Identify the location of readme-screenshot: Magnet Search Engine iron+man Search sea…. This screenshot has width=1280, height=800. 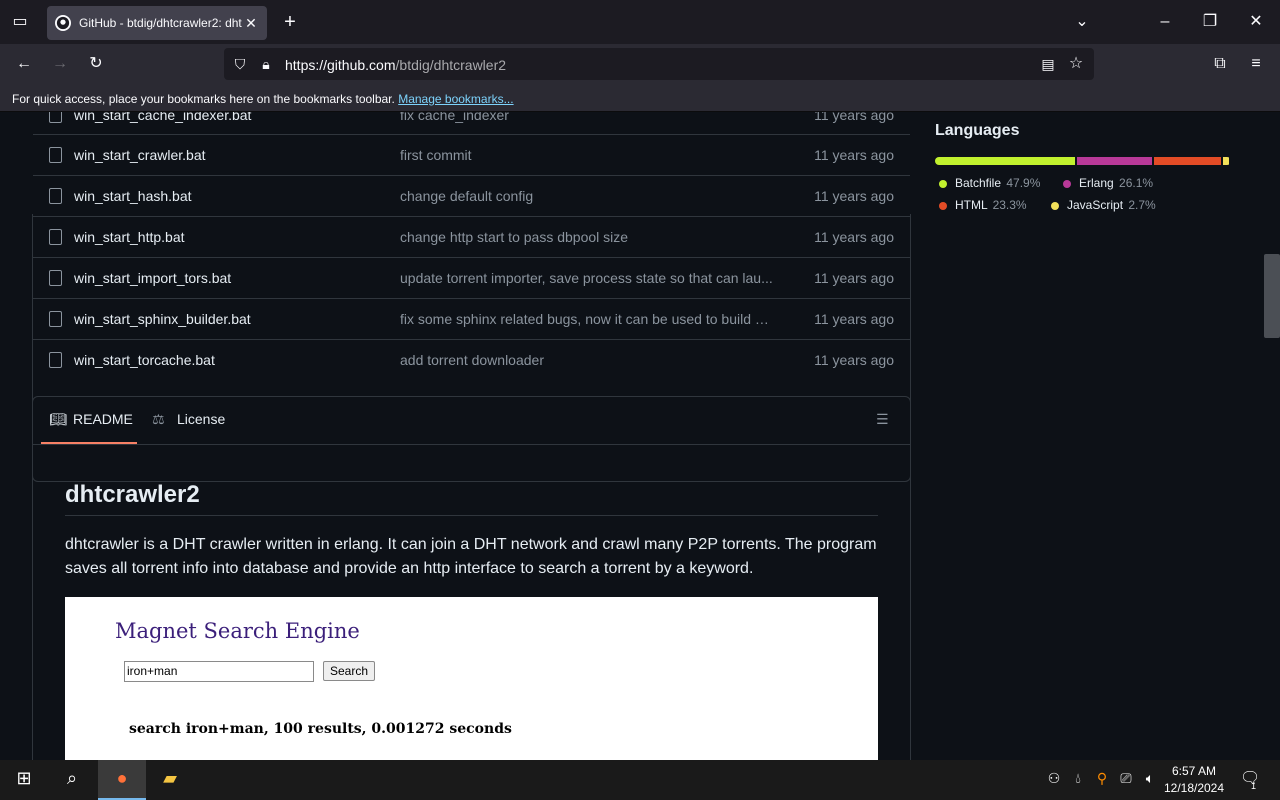
(471, 678).